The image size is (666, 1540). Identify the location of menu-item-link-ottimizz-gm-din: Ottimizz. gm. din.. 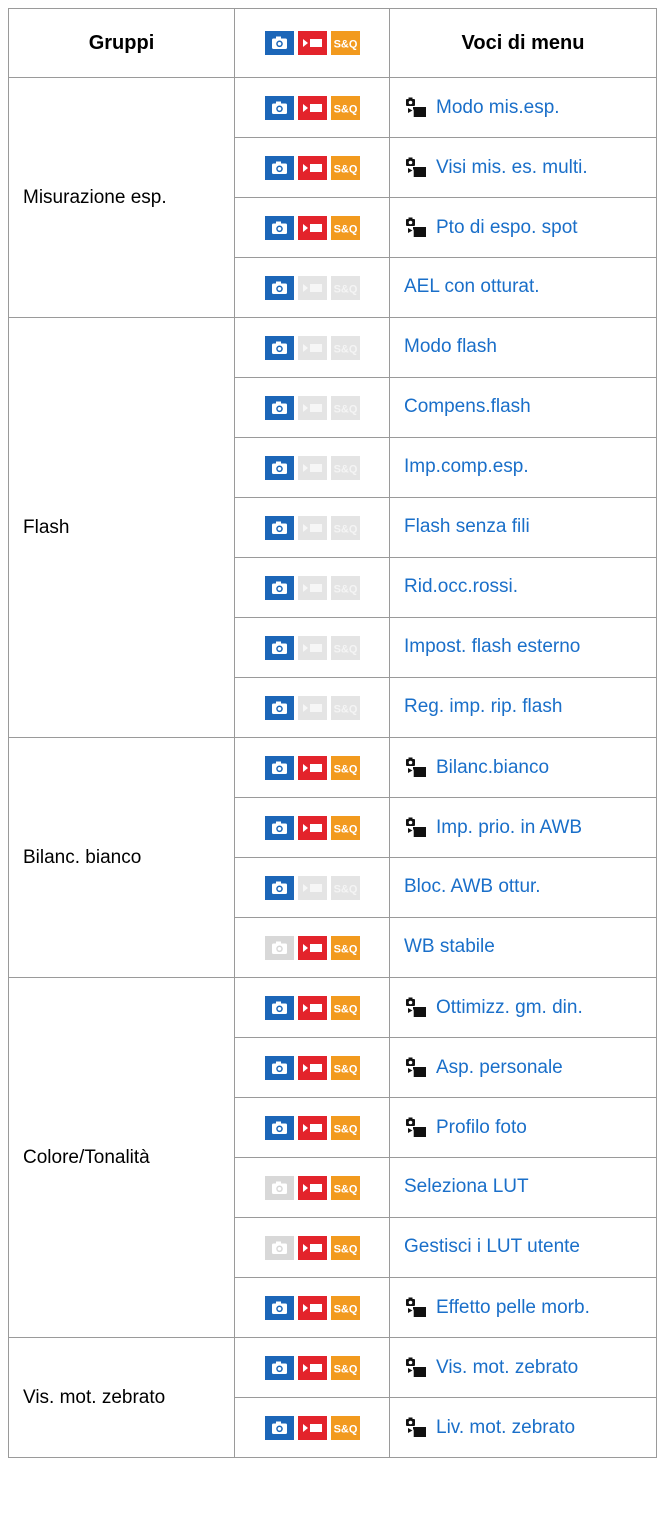
(509, 1007).